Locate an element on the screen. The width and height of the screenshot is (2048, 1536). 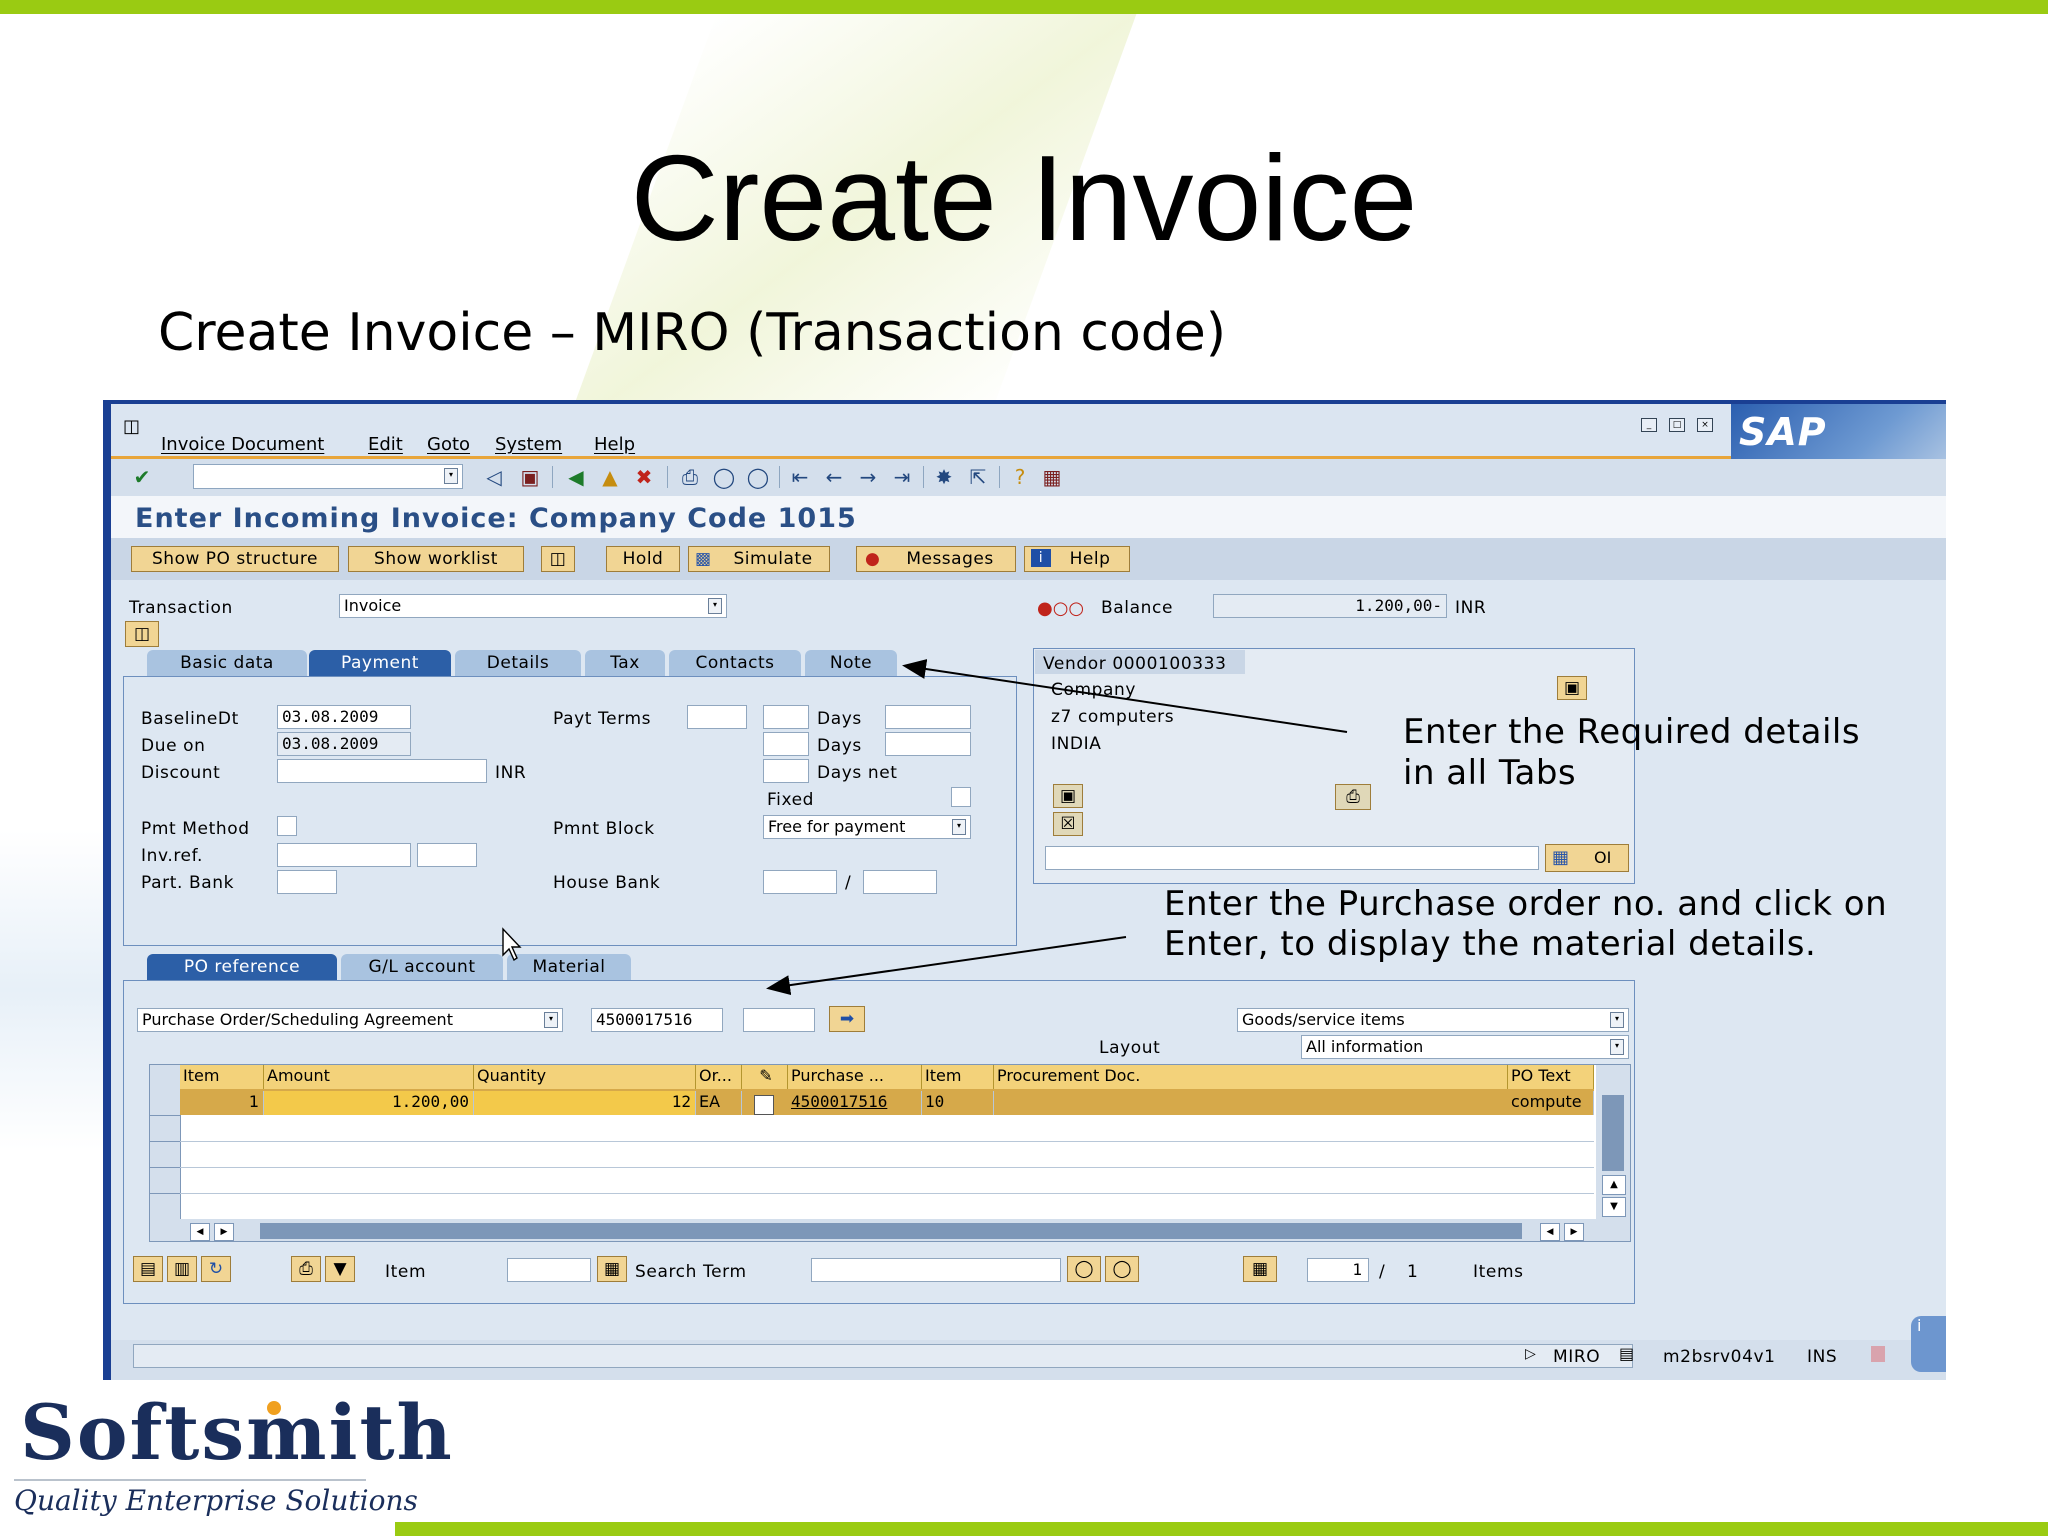
print-list-icon: ⎙ is located at coordinates (306, 1269).